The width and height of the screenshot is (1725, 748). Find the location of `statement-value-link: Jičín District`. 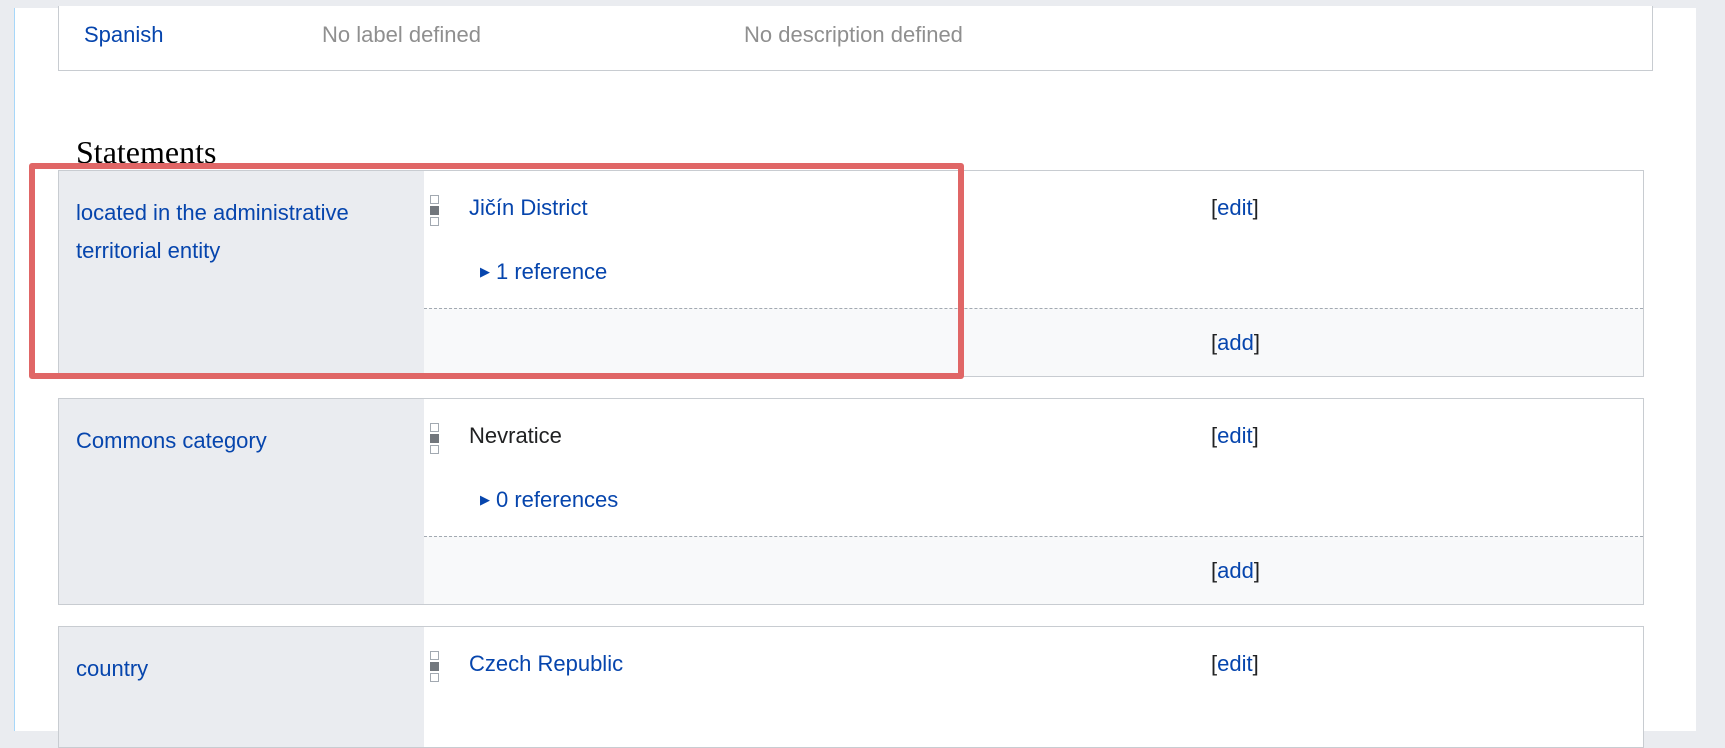

statement-value-link: Jičín District is located at coordinates (528, 208).